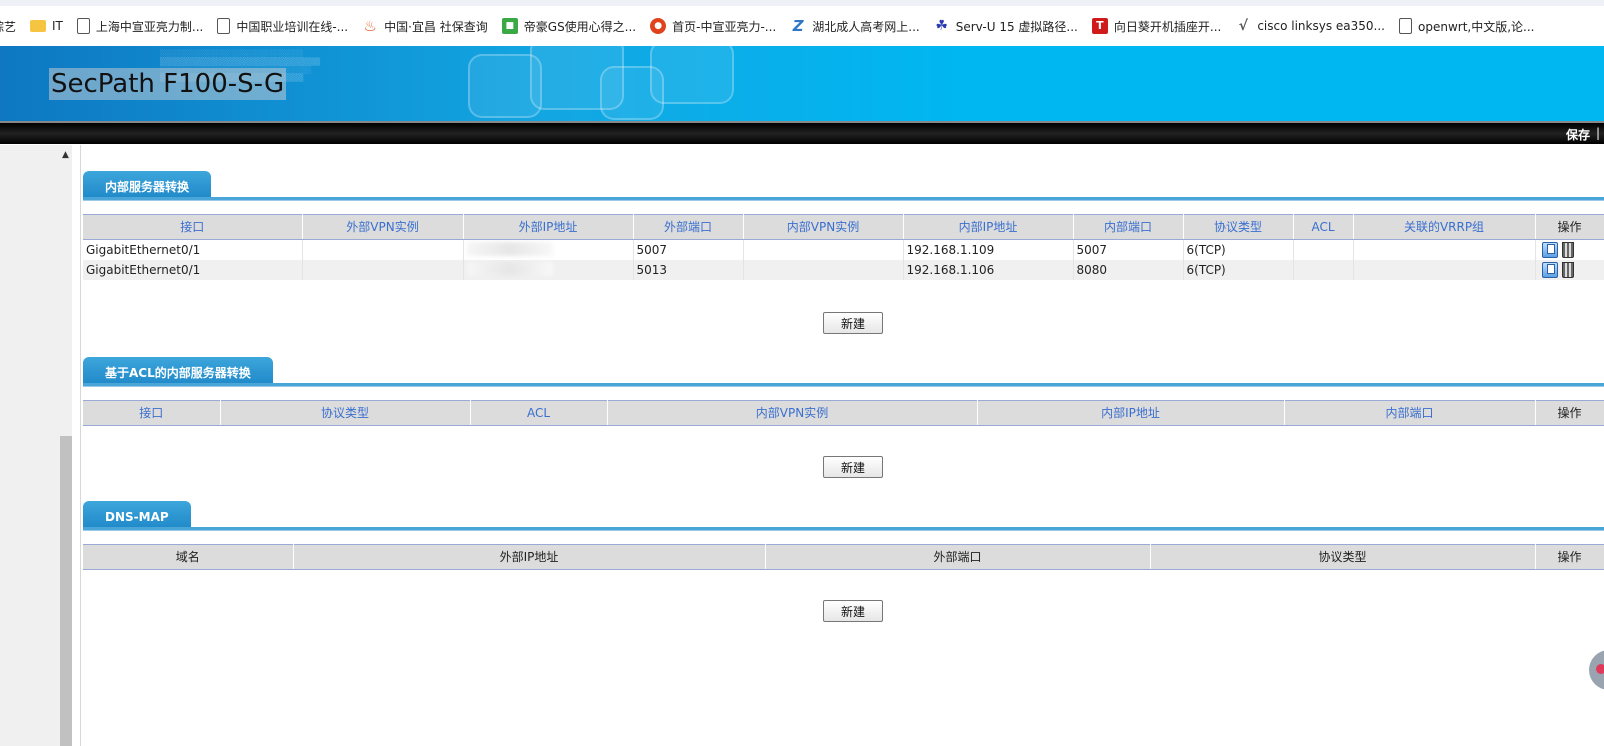 This screenshot has height=746, width=1604. I want to click on cell-actions, so click(1569, 249).